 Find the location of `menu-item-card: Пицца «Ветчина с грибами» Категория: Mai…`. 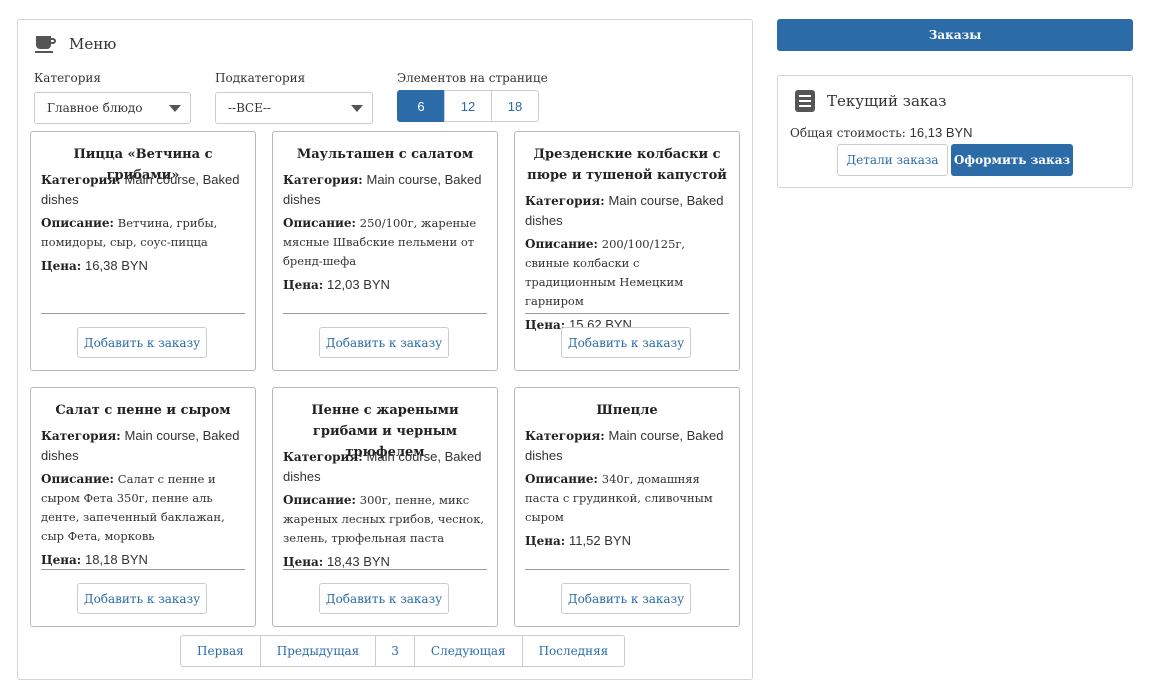

menu-item-card: Пицца «Ветчина с грибами» Категория: Mai… is located at coordinates (143, 251).